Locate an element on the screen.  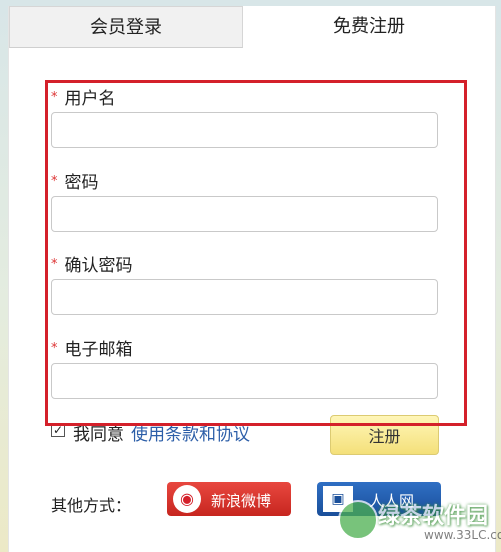
username-label: * 用户名 is located at coordinates (83, 96).